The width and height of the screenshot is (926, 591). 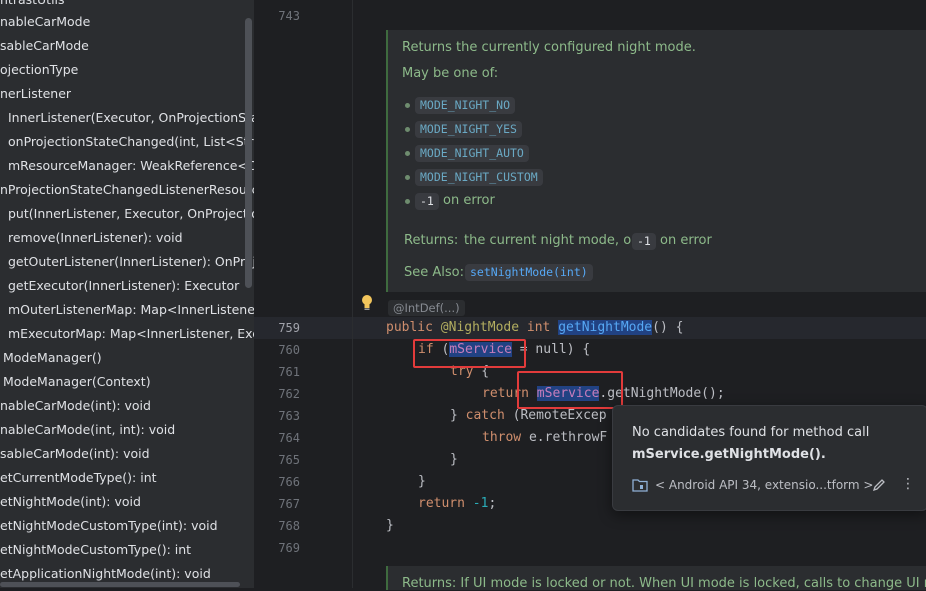 I want to click on structure-item: nProjectionStateChangedListenerResourceM, so click(x=127, y=190).